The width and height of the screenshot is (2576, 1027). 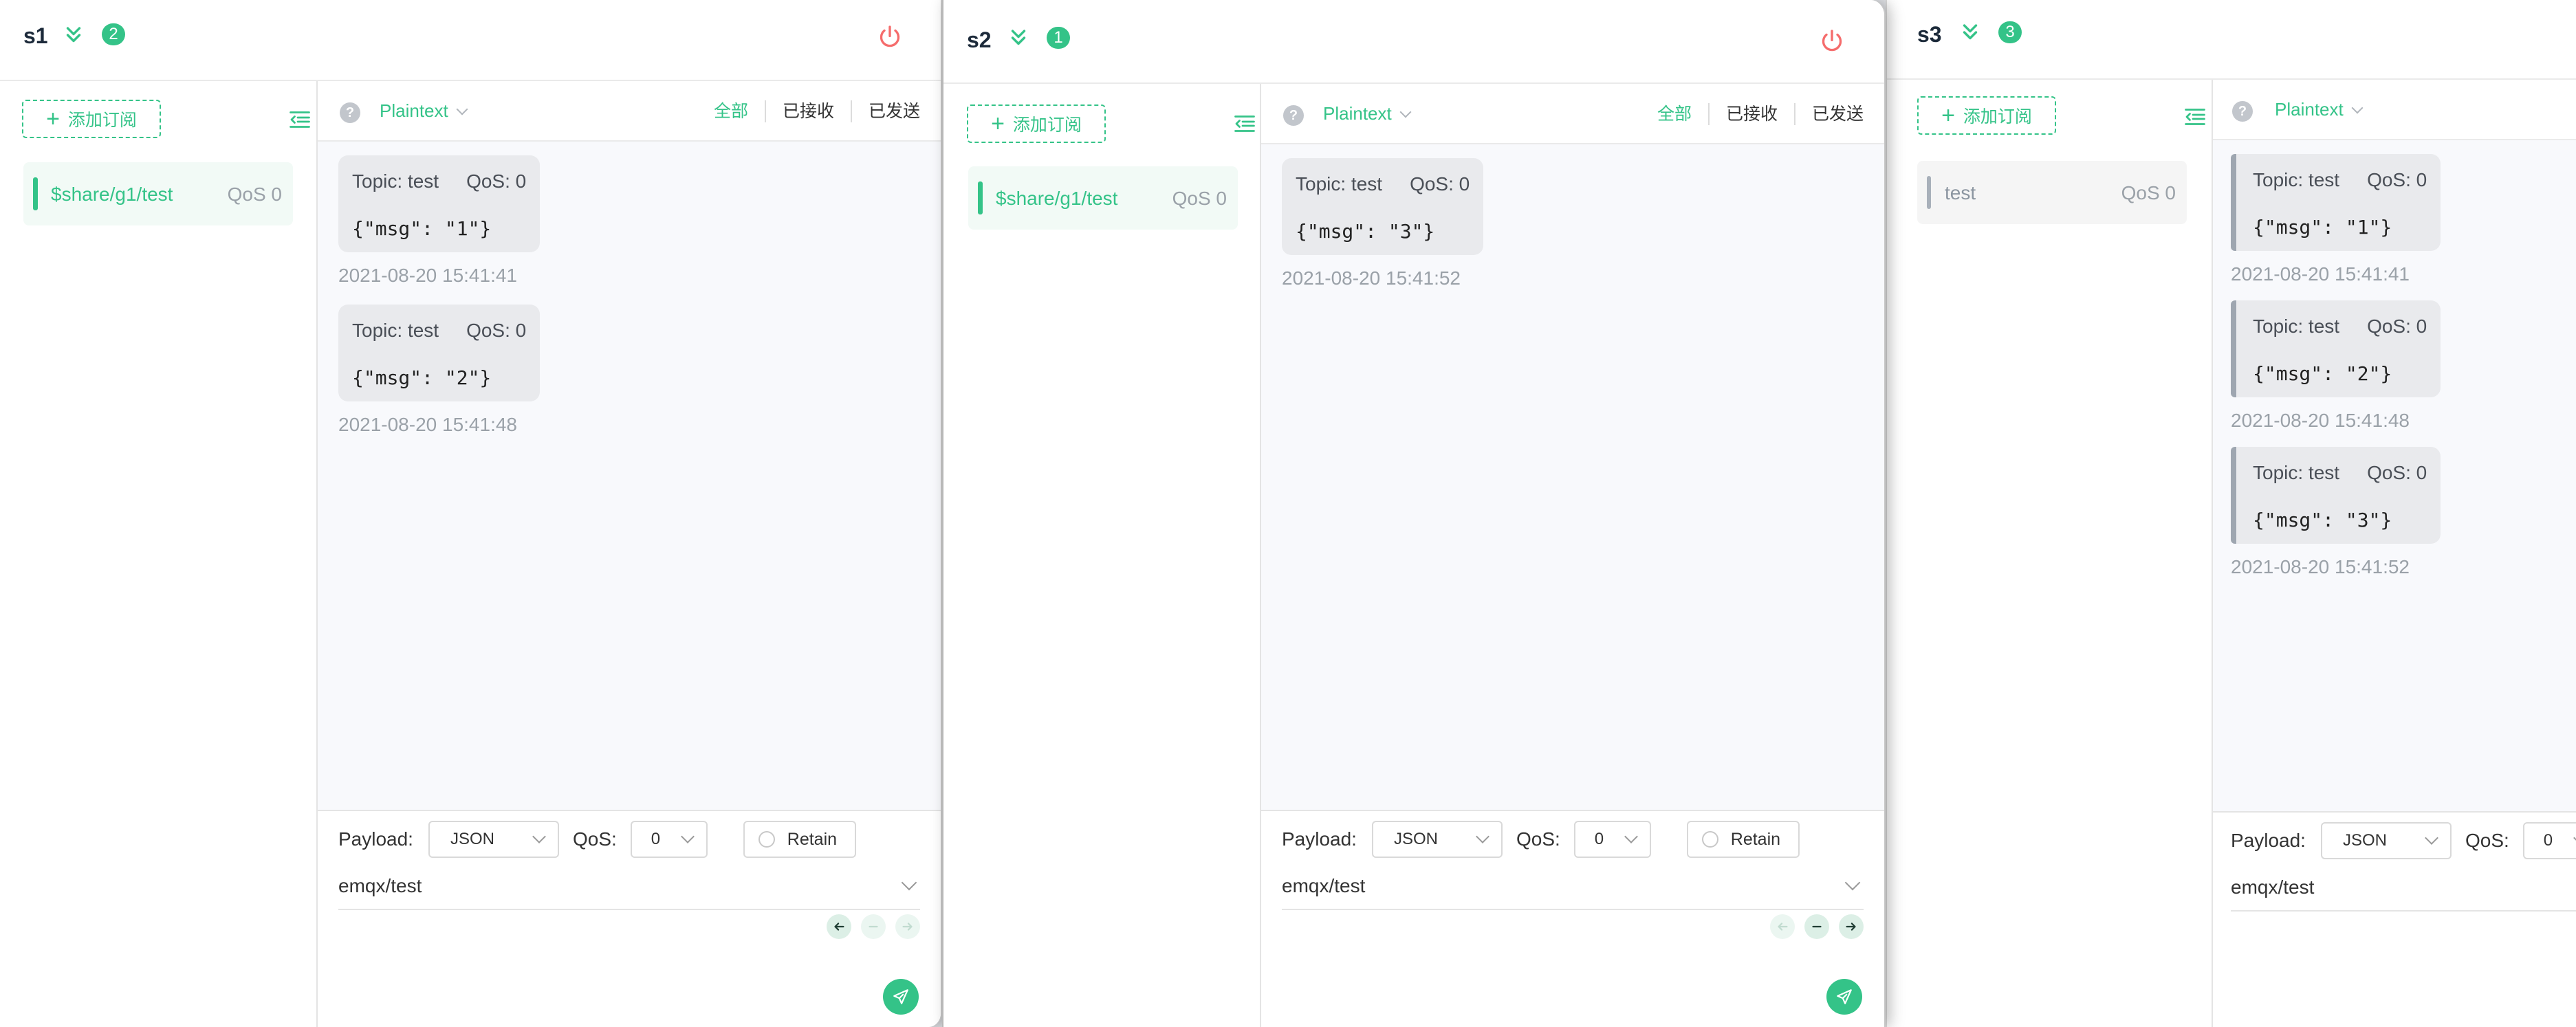 What do you see at coordinates (1058, 38) in the screenshot?
I see `message-count-badge: 1` at bounding box center [1058, 38].